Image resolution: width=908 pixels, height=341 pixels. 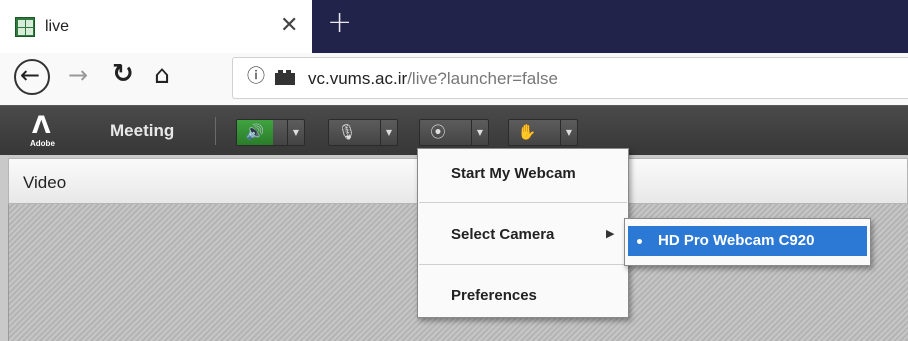 I want to click on home-icon: ⌂, so click(x=162, y=74).